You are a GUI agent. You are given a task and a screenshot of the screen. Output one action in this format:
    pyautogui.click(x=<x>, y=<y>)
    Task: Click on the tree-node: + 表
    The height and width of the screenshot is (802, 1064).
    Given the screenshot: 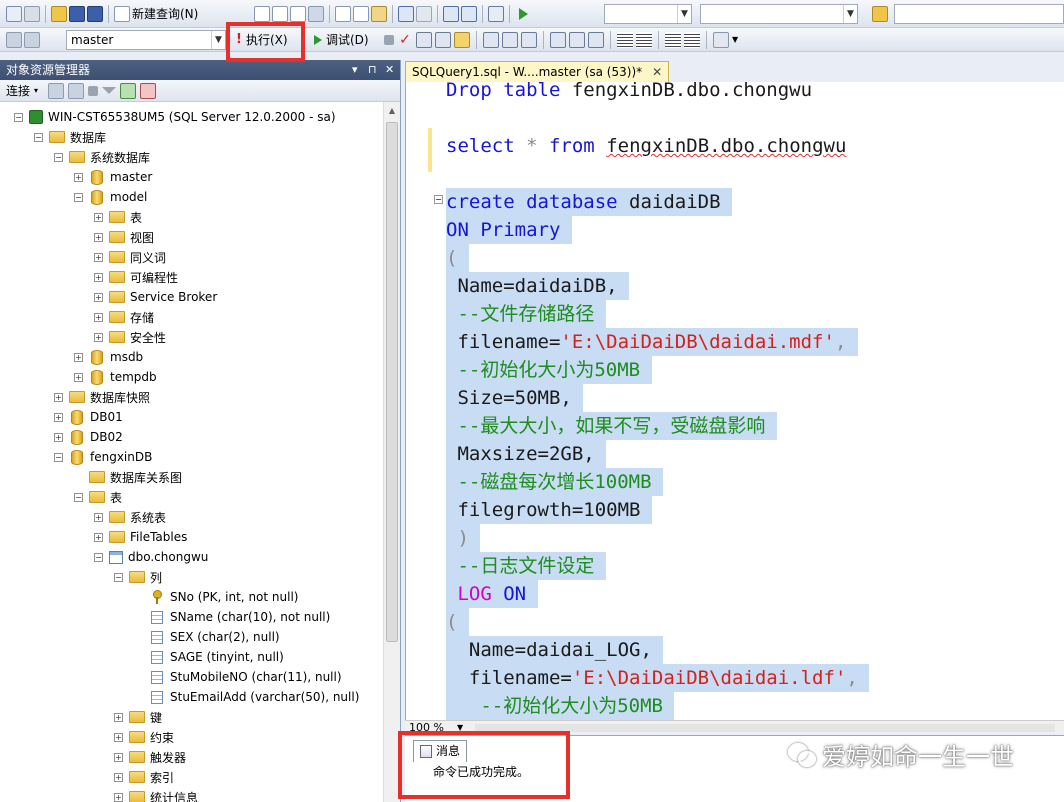 What is the action you would take?
    pyautogui.click(x=118, y=217)
    